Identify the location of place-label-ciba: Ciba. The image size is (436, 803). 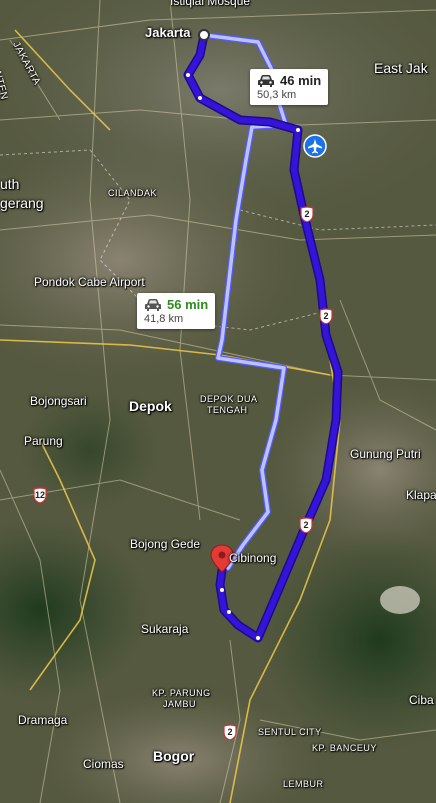
(421, 700).